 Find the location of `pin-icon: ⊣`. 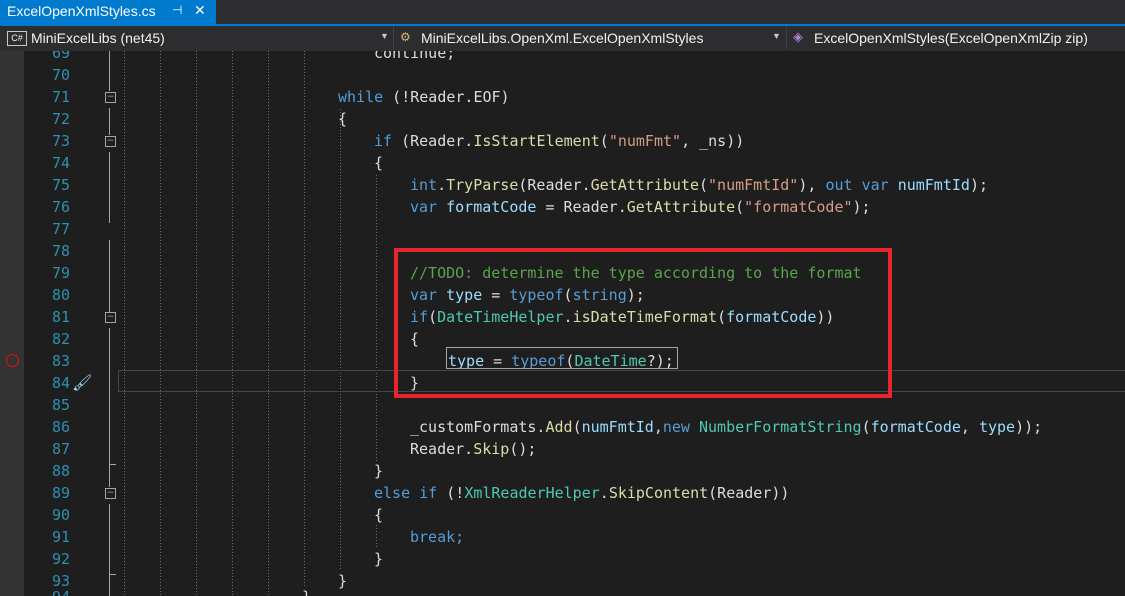

pin-icon: ⊣ is located at coordinates (177, 10).